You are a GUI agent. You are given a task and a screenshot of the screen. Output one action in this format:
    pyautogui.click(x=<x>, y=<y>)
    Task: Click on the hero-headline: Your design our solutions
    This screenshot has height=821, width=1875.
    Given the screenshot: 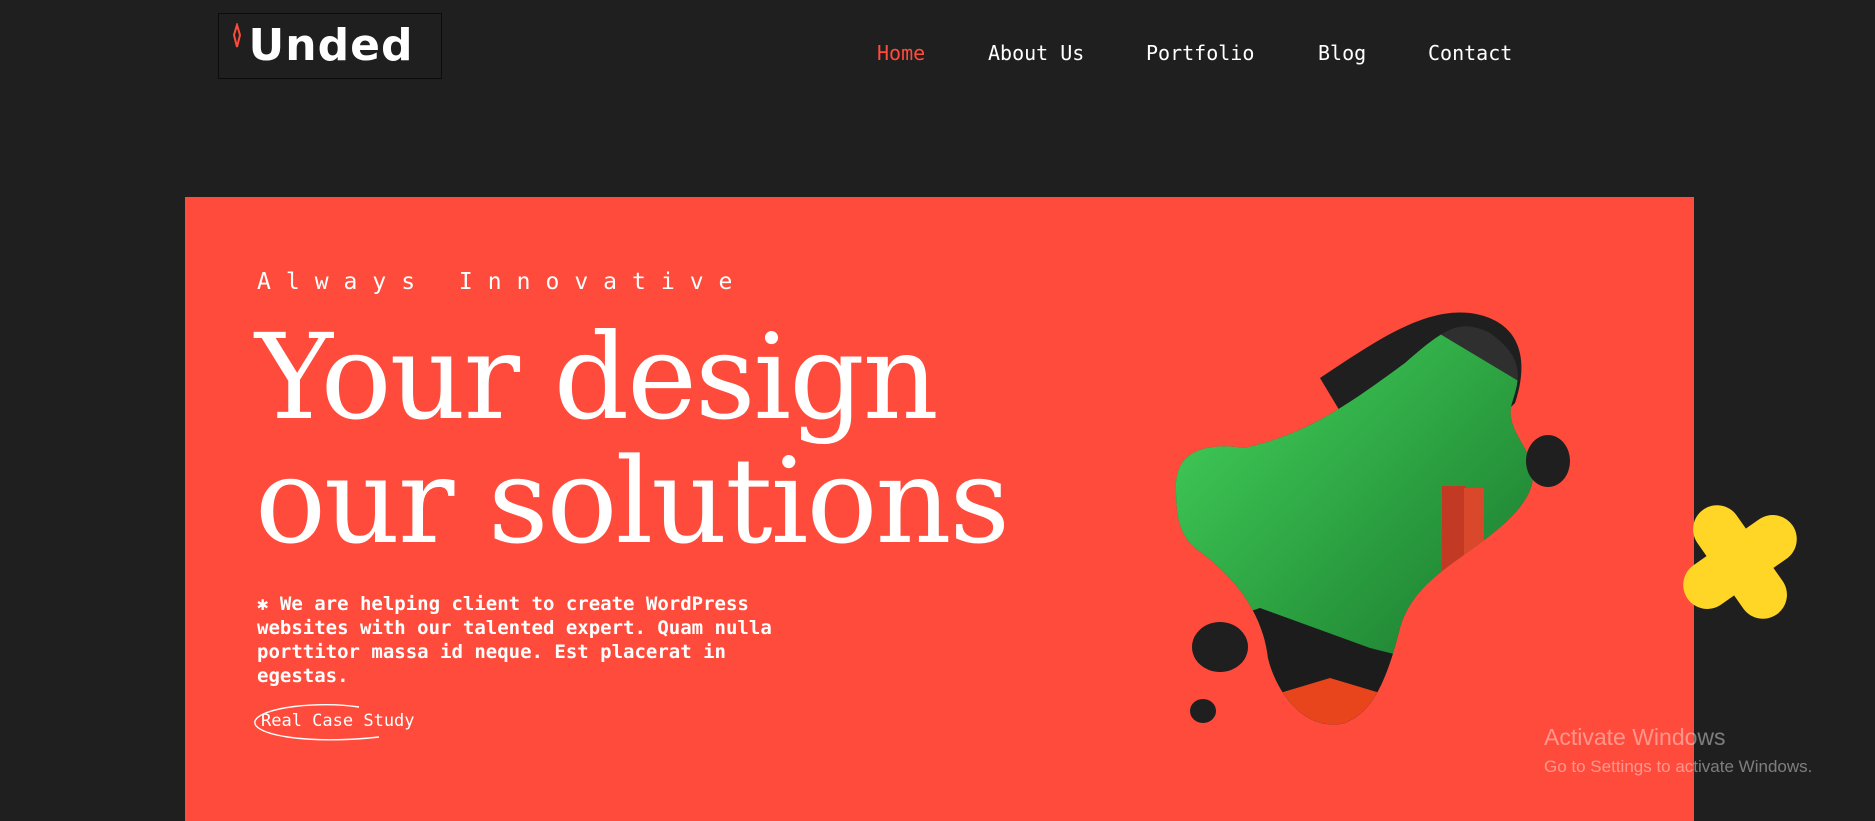 What is the action you would take?
    pyautogui.click(x=632, y=439)
    